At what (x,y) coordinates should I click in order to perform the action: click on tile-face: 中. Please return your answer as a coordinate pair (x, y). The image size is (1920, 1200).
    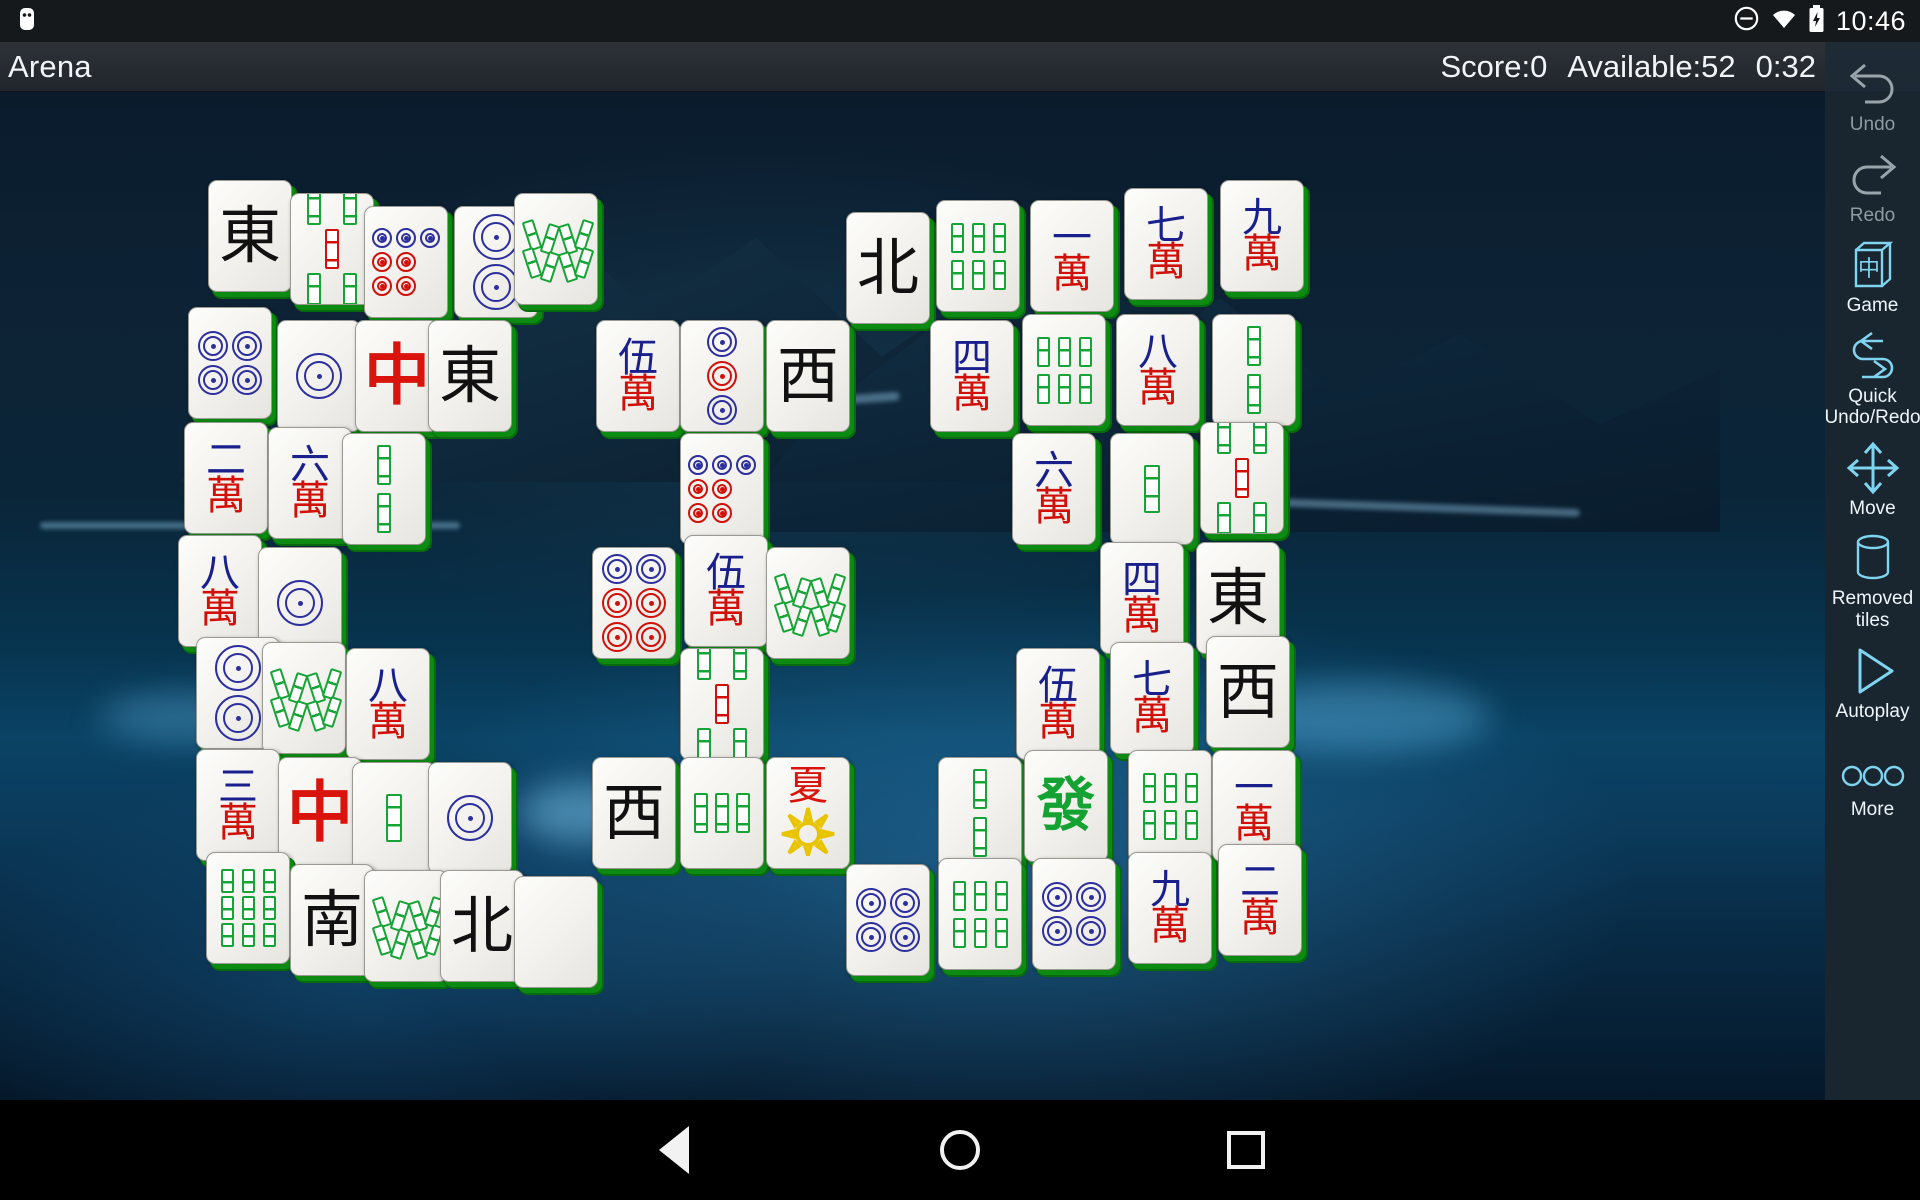
    Looking at the image, I should click on (397, 376).